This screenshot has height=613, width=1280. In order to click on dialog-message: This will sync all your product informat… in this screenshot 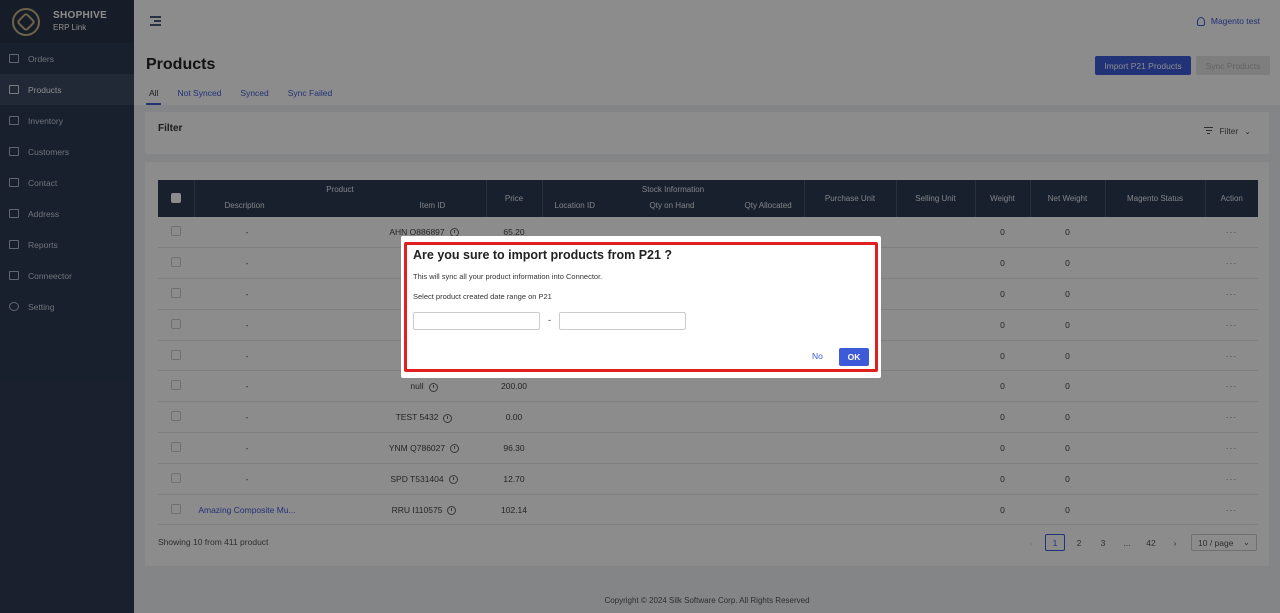, I will do `click(508, 276)`.